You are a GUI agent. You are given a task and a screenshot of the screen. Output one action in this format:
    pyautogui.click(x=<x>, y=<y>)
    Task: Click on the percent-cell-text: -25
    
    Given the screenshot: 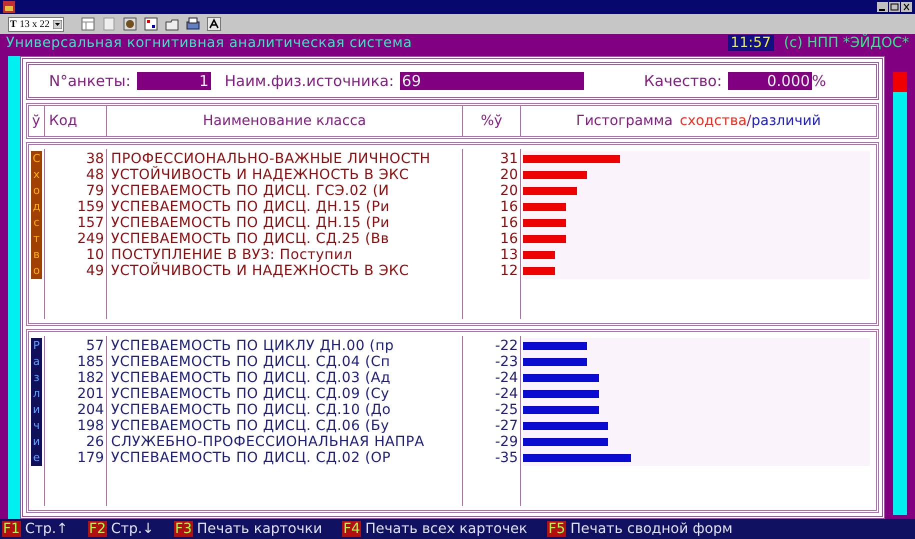 What is the action you would take?
    pyautogui.click(x=506, y=410)
    